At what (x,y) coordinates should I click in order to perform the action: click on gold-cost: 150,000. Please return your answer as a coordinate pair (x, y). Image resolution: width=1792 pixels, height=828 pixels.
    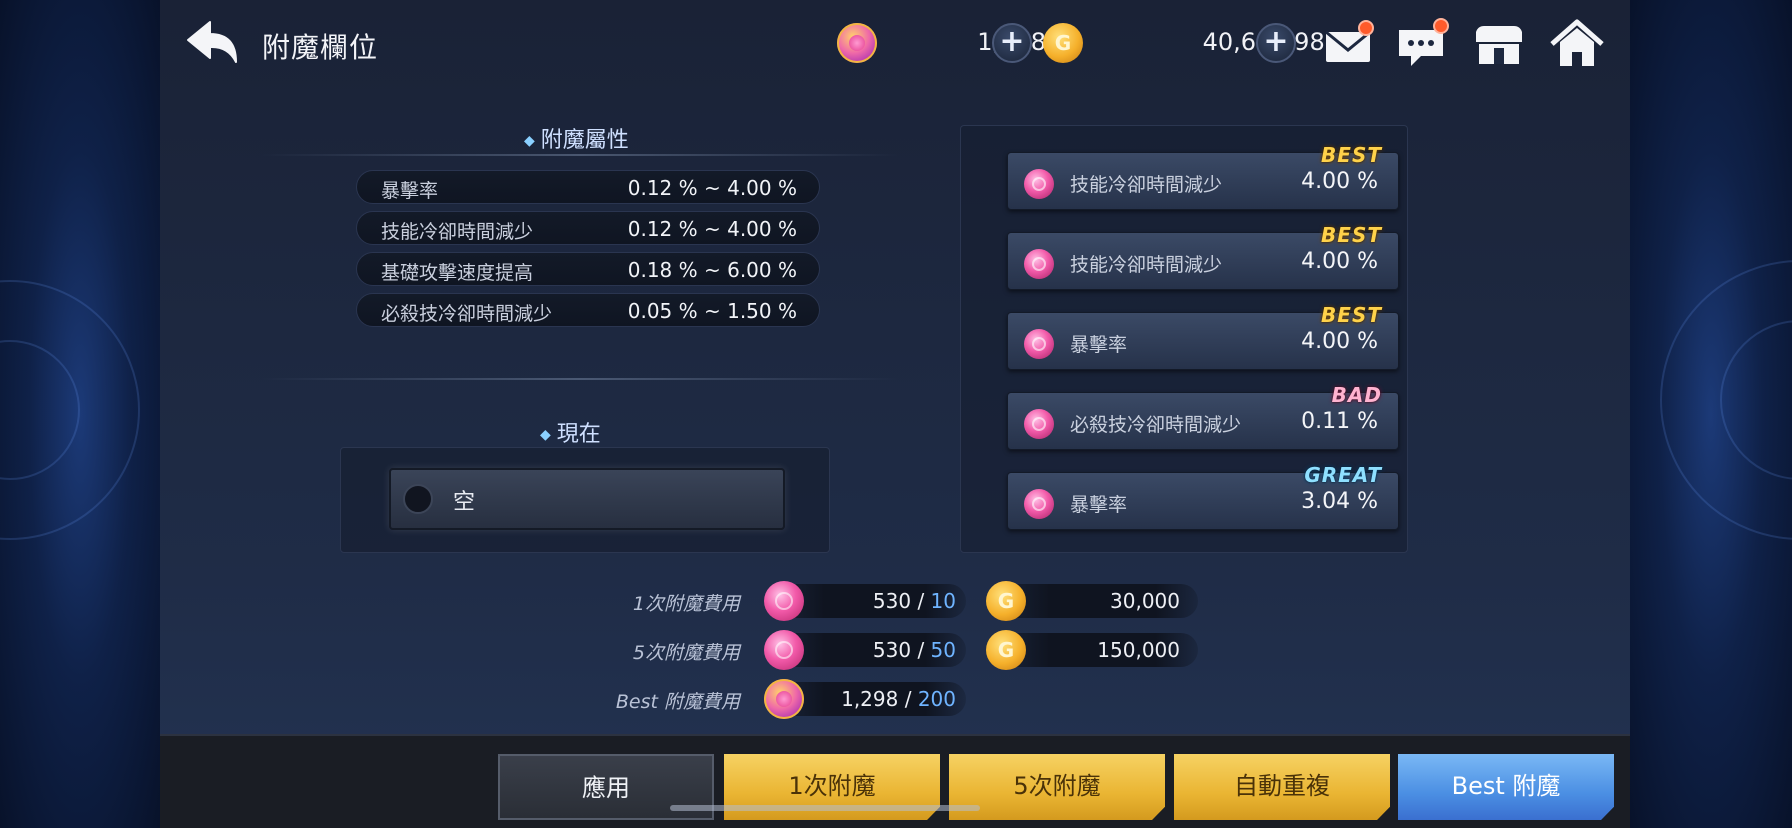
    Looking at the image, I should click on (1138, 650).